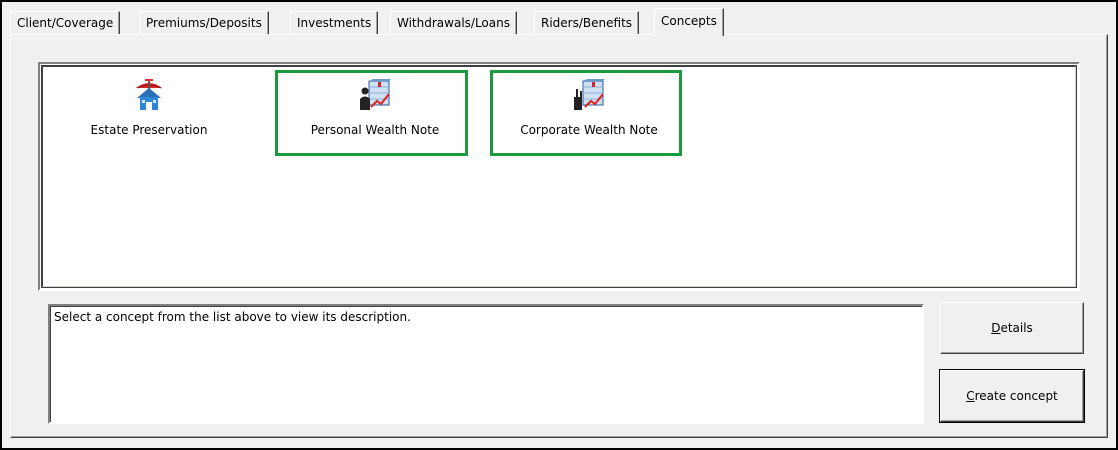 This screenshot has width=1118, height=450. I want to click on concept-item-estate-preservation: Estate Preservation, so click(149, 113).